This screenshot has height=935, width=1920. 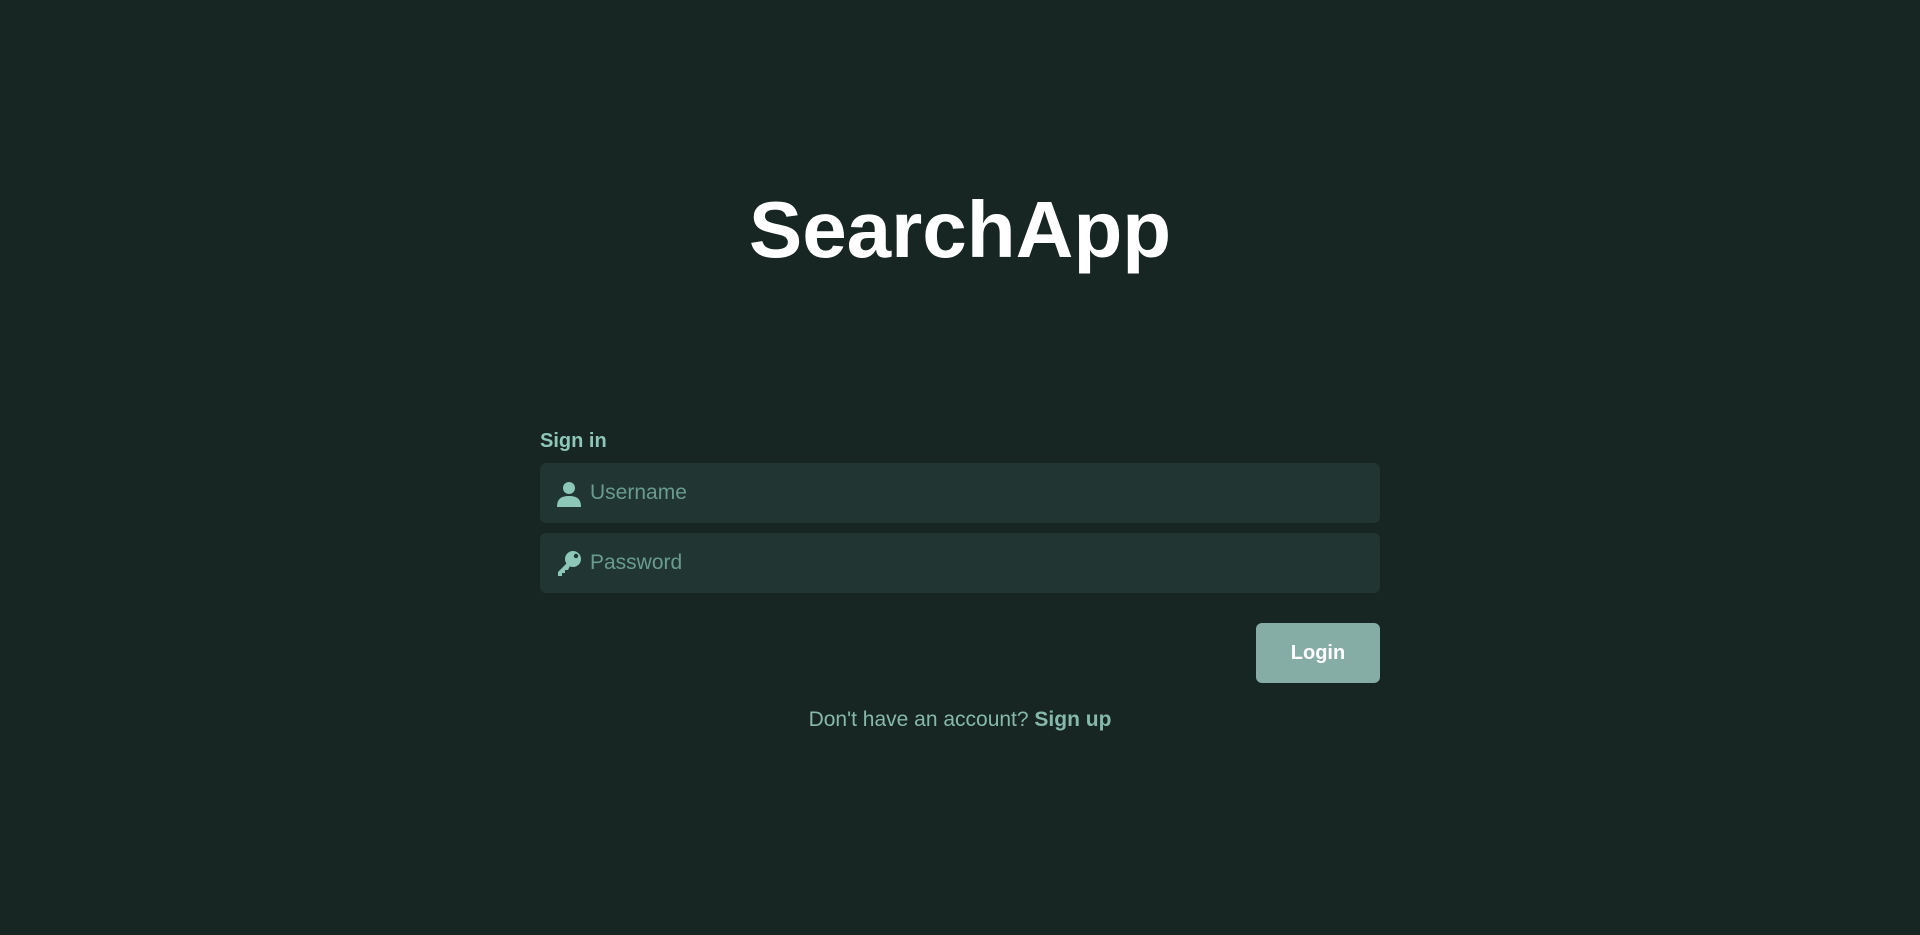 I want to click on sign-in-heading: Sign in, so click(x=573, y=441).